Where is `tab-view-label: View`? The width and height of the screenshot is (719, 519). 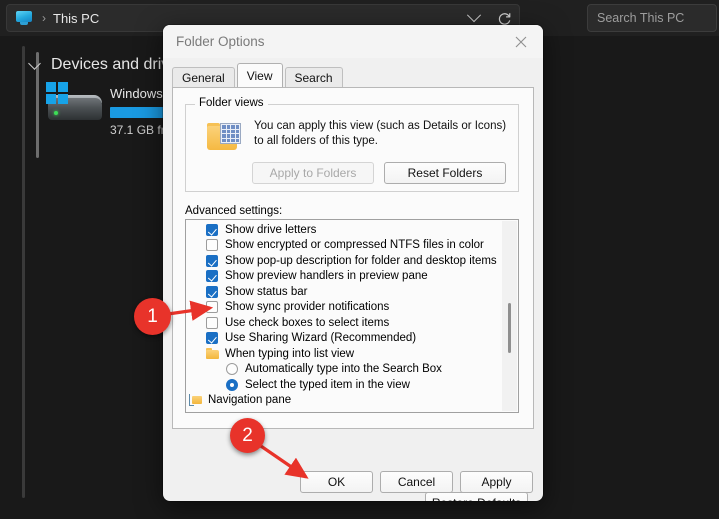
tab-view-label: View is located at coordinates (259, 75).